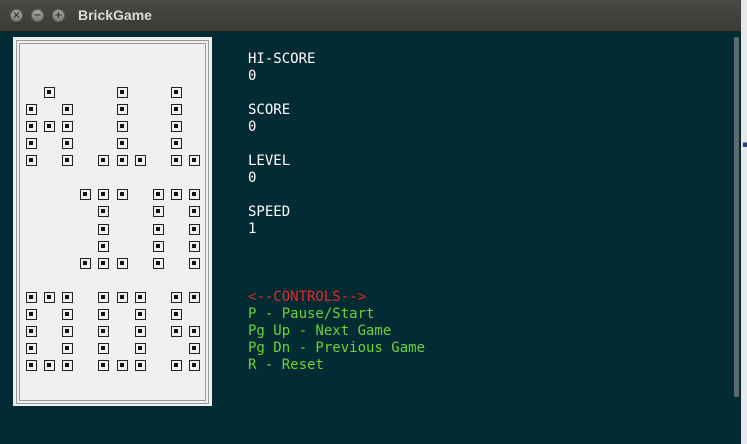  Describe the element at coordinates (736, 217) in the screenshot. I see `scrollbar` at that location.